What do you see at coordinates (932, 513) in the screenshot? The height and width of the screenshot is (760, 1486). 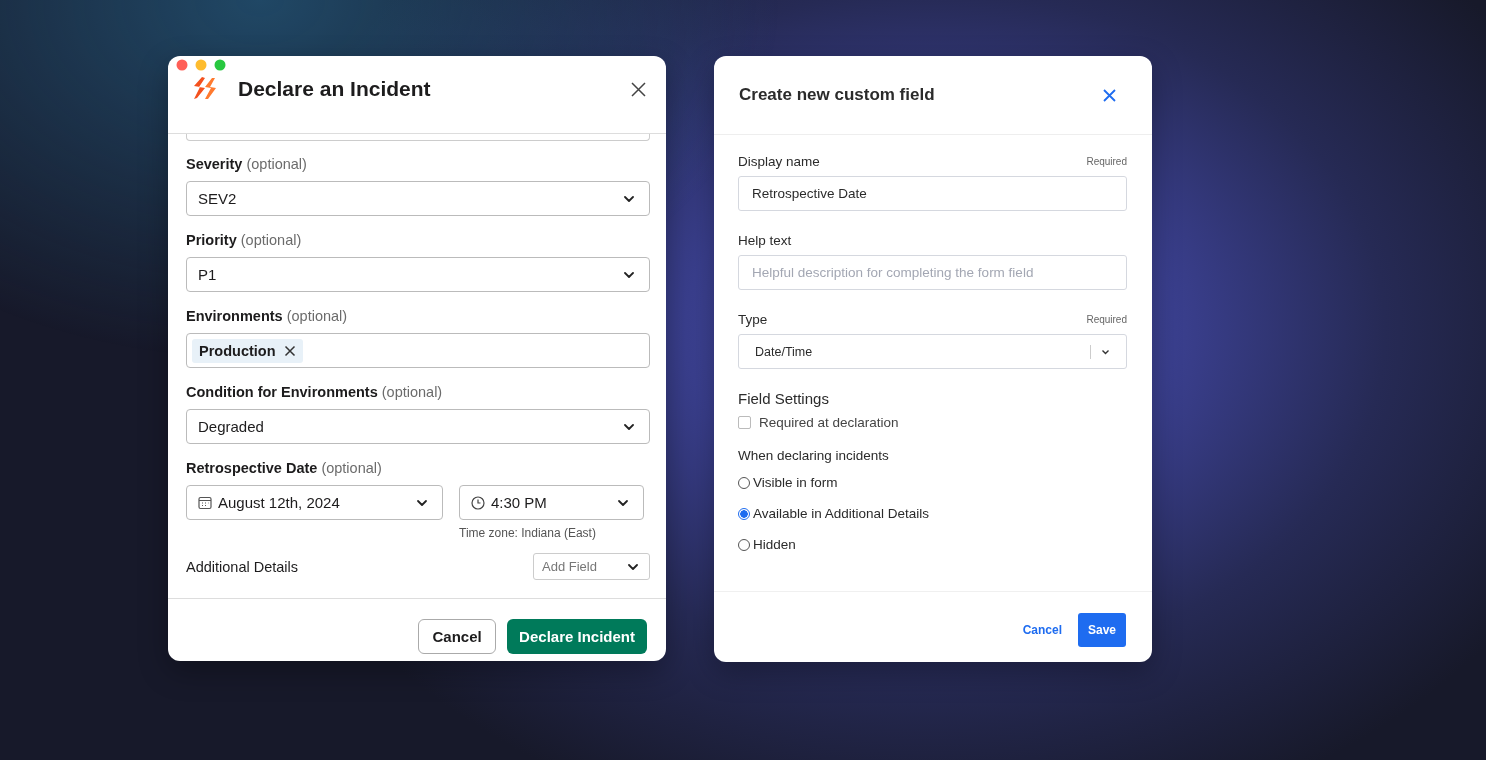 I see `radio-option: Available in Additional Details` at bounding box center [932, 513].